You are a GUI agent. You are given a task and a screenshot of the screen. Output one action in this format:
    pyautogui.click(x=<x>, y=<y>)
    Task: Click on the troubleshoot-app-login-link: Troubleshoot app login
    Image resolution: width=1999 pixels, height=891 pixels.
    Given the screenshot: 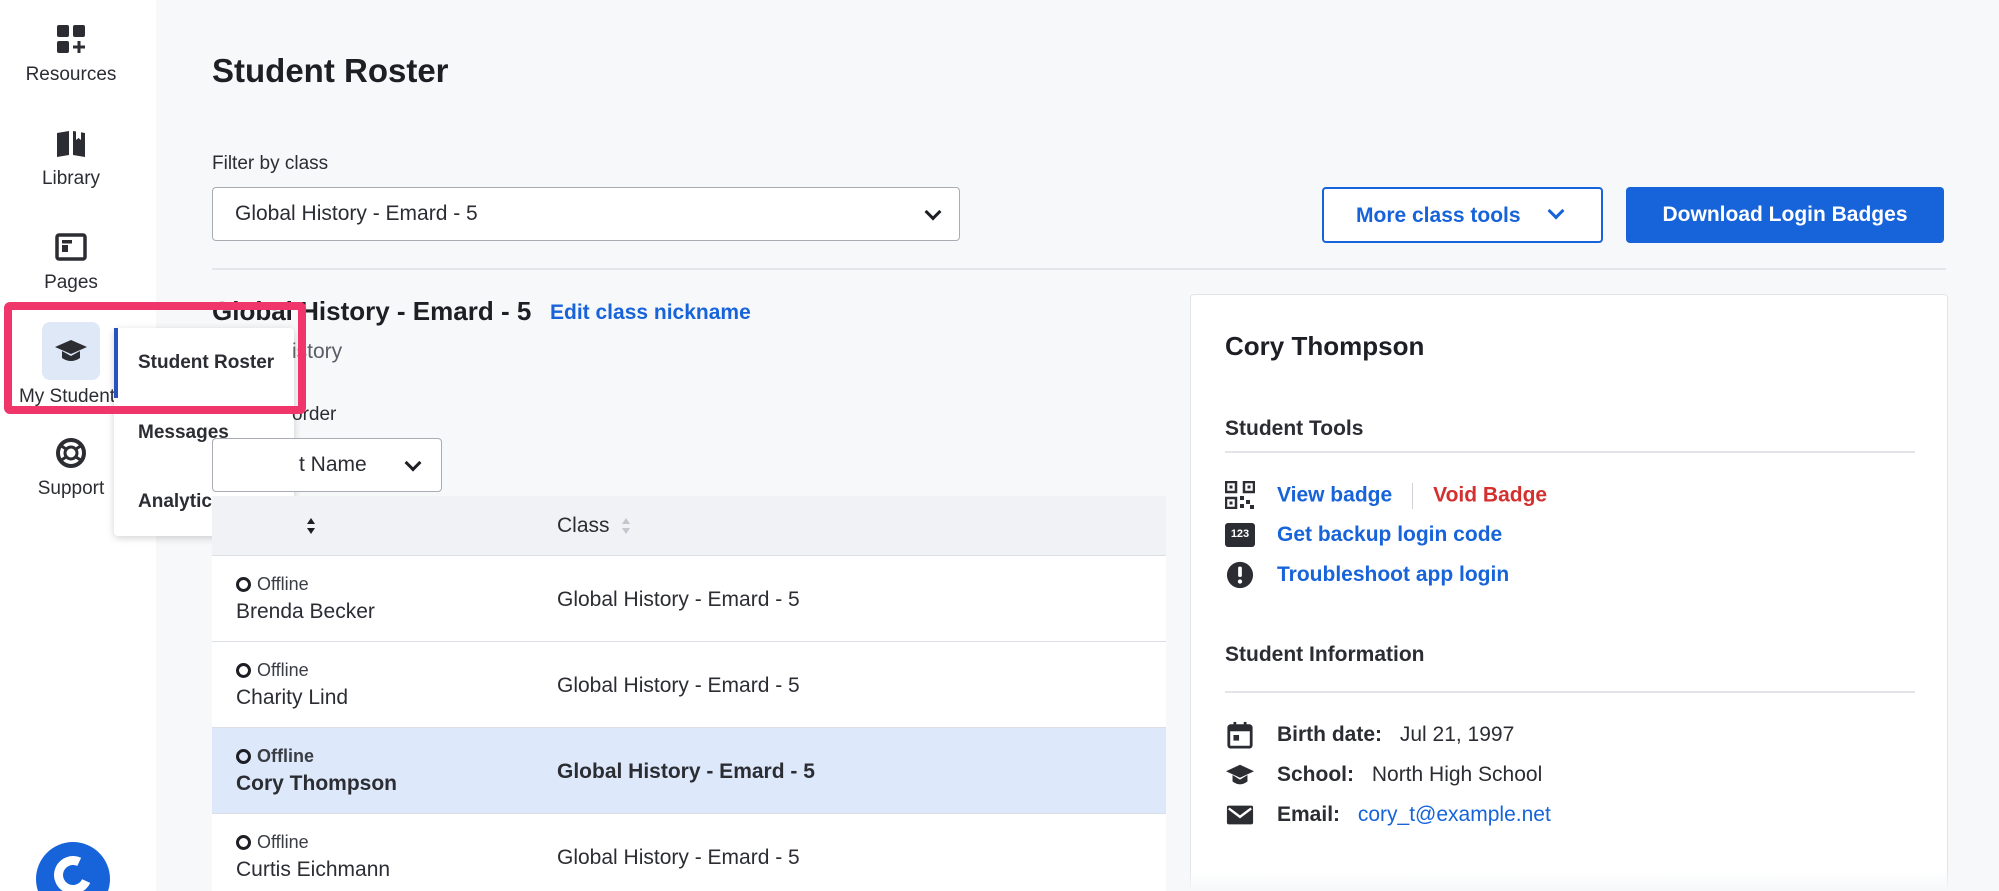 What is the action you would take?
    pyautogui.click(x=1393, y=575)
    